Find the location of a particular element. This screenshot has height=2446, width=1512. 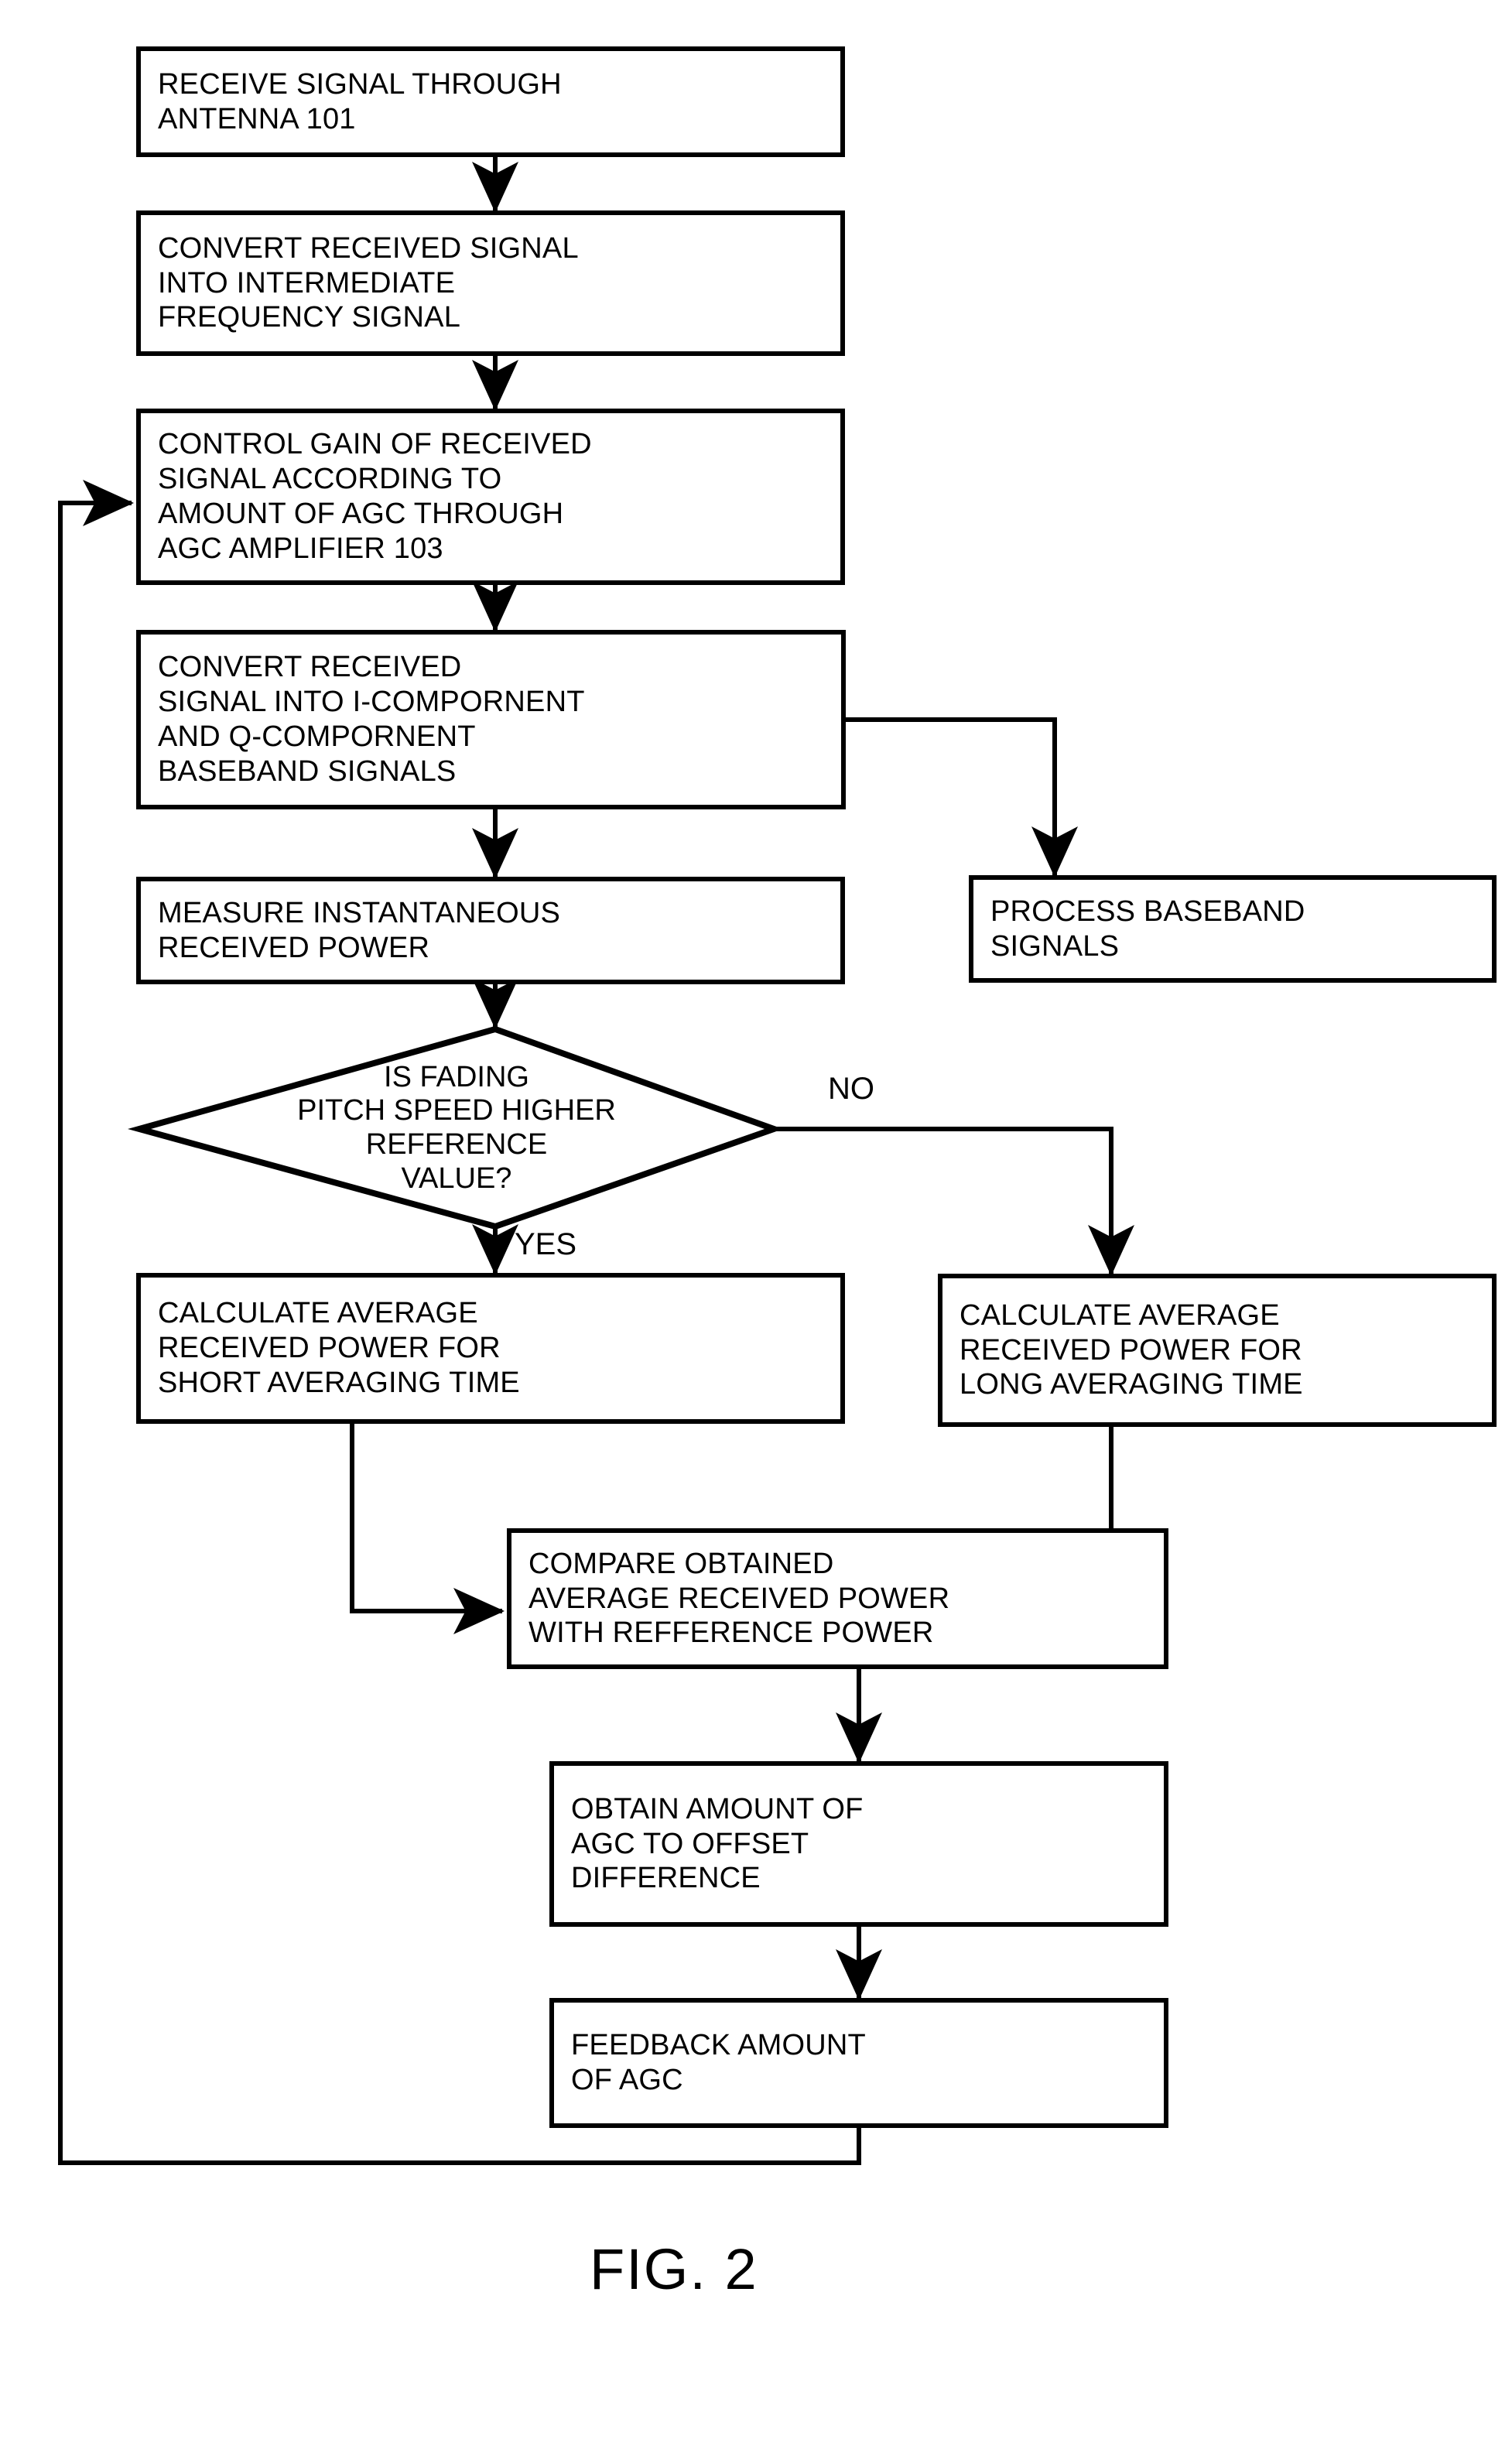

node-line: AGC TO OFFSET is located at coordinates (690, 1843).